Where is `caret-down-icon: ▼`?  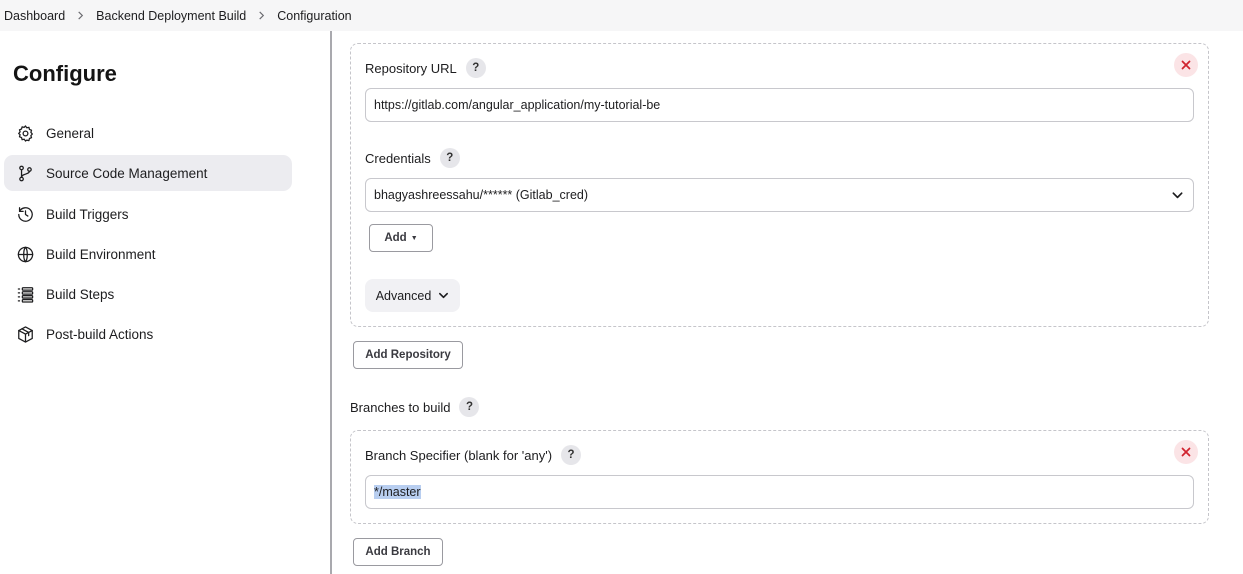
caret-down-icon: ▼ is located at coordinates (414, 238).